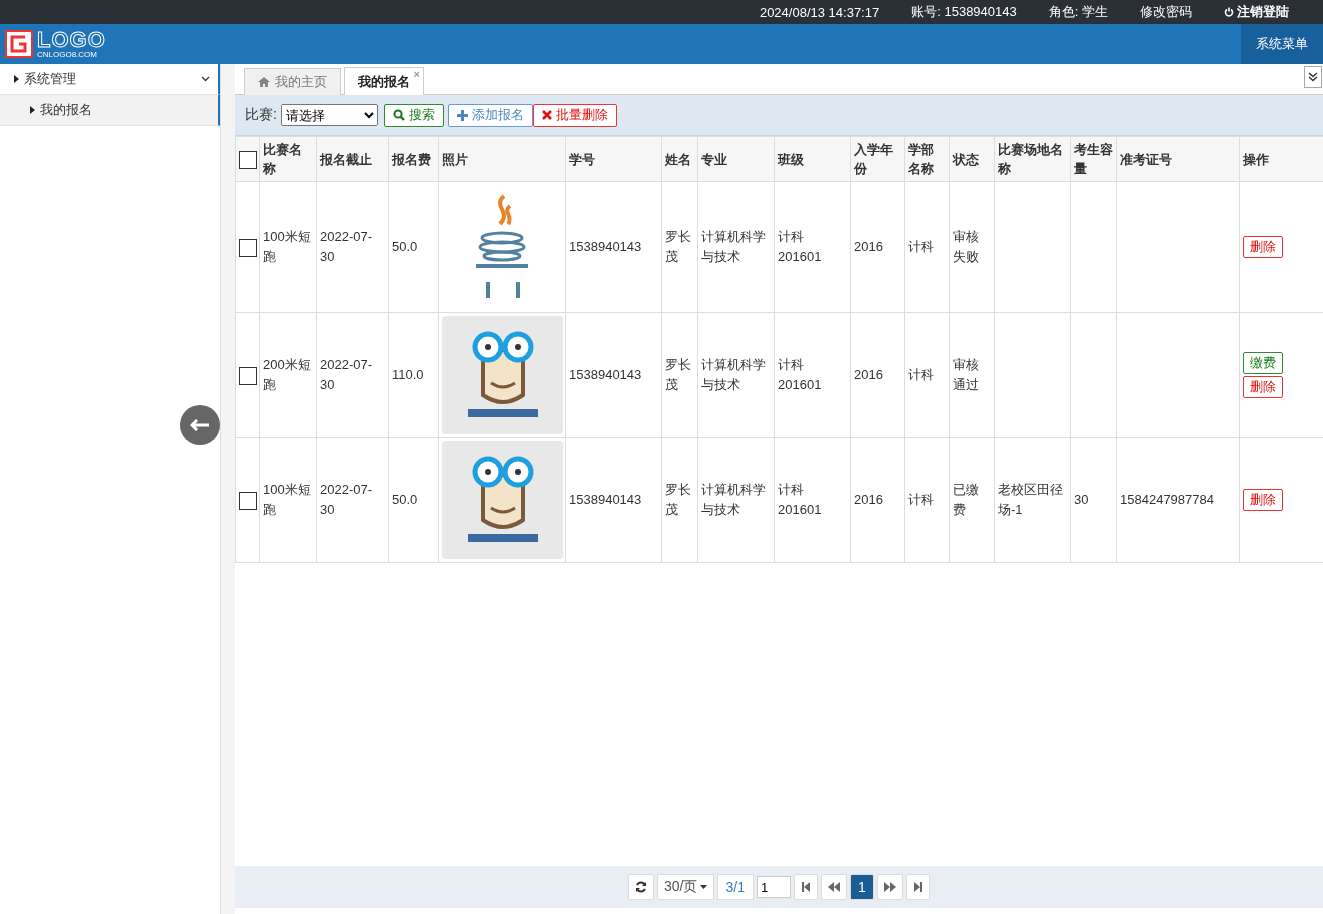 The width and height of the screenshot is (1323, 914). What do you see at coordinates (1263, 363) in the screenshot?
I see `pay-button: 缴费` at bounding box center [1263, 363].